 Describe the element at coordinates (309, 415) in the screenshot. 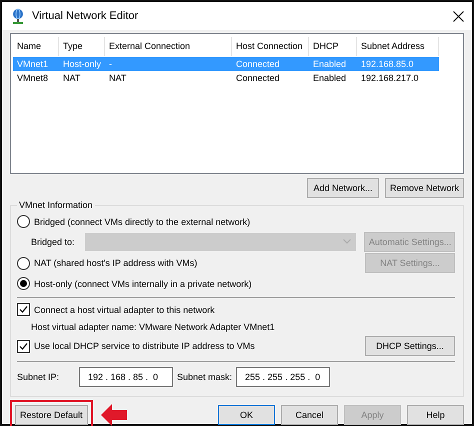

I see `button: Cancel` at that location.